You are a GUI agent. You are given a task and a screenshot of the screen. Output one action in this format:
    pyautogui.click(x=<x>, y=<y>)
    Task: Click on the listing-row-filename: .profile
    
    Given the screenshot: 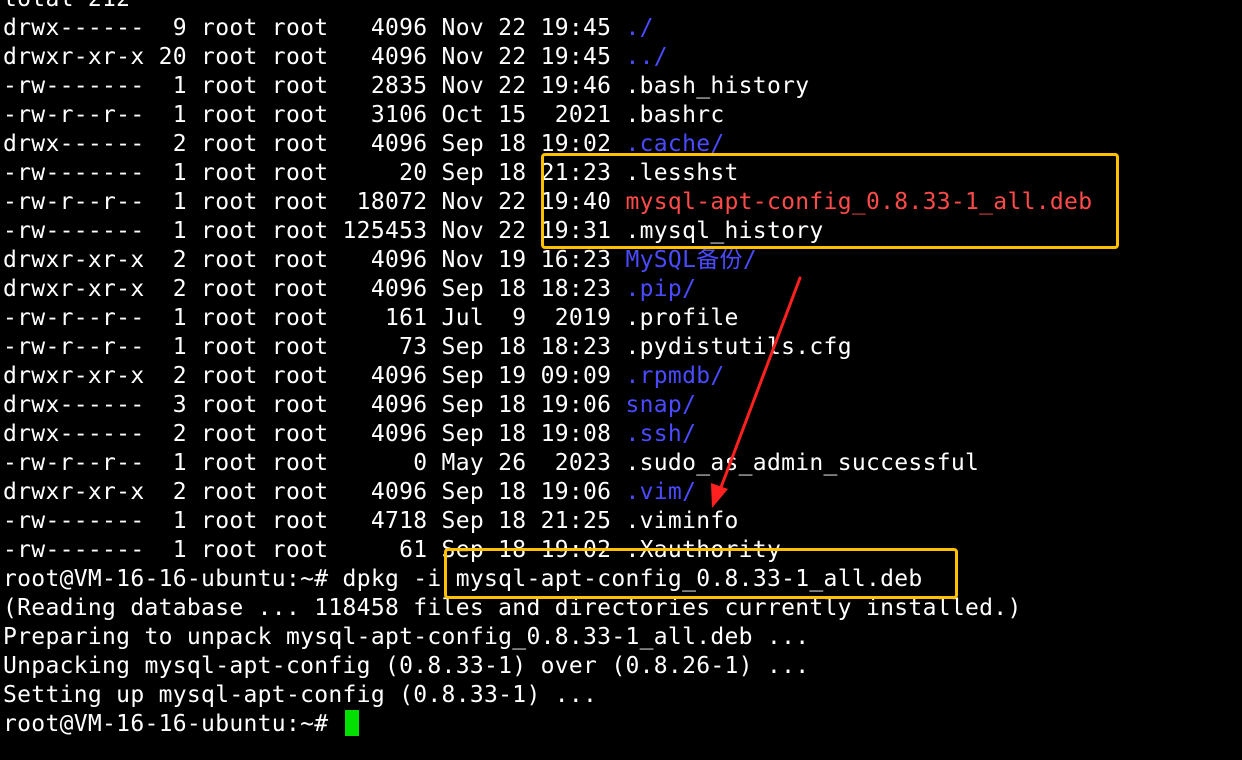 What is the action you would take?
    pyautogui.click(x=682, y=318)
    